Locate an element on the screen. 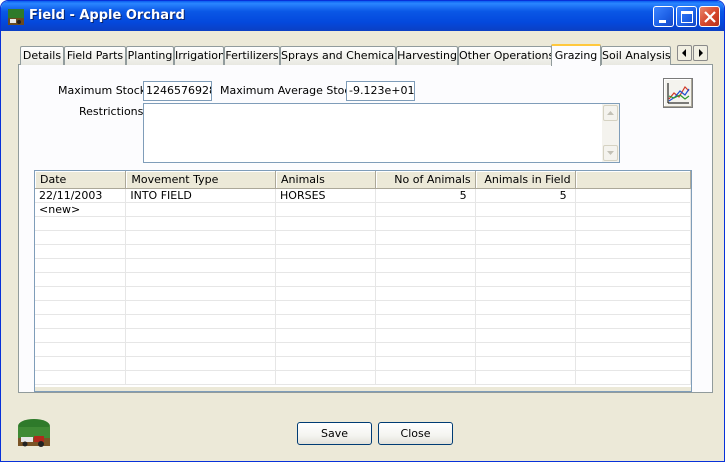 The width and height of the screenshot is (725, 462). cell-animals-in-field is located at coordinates (525, 209).